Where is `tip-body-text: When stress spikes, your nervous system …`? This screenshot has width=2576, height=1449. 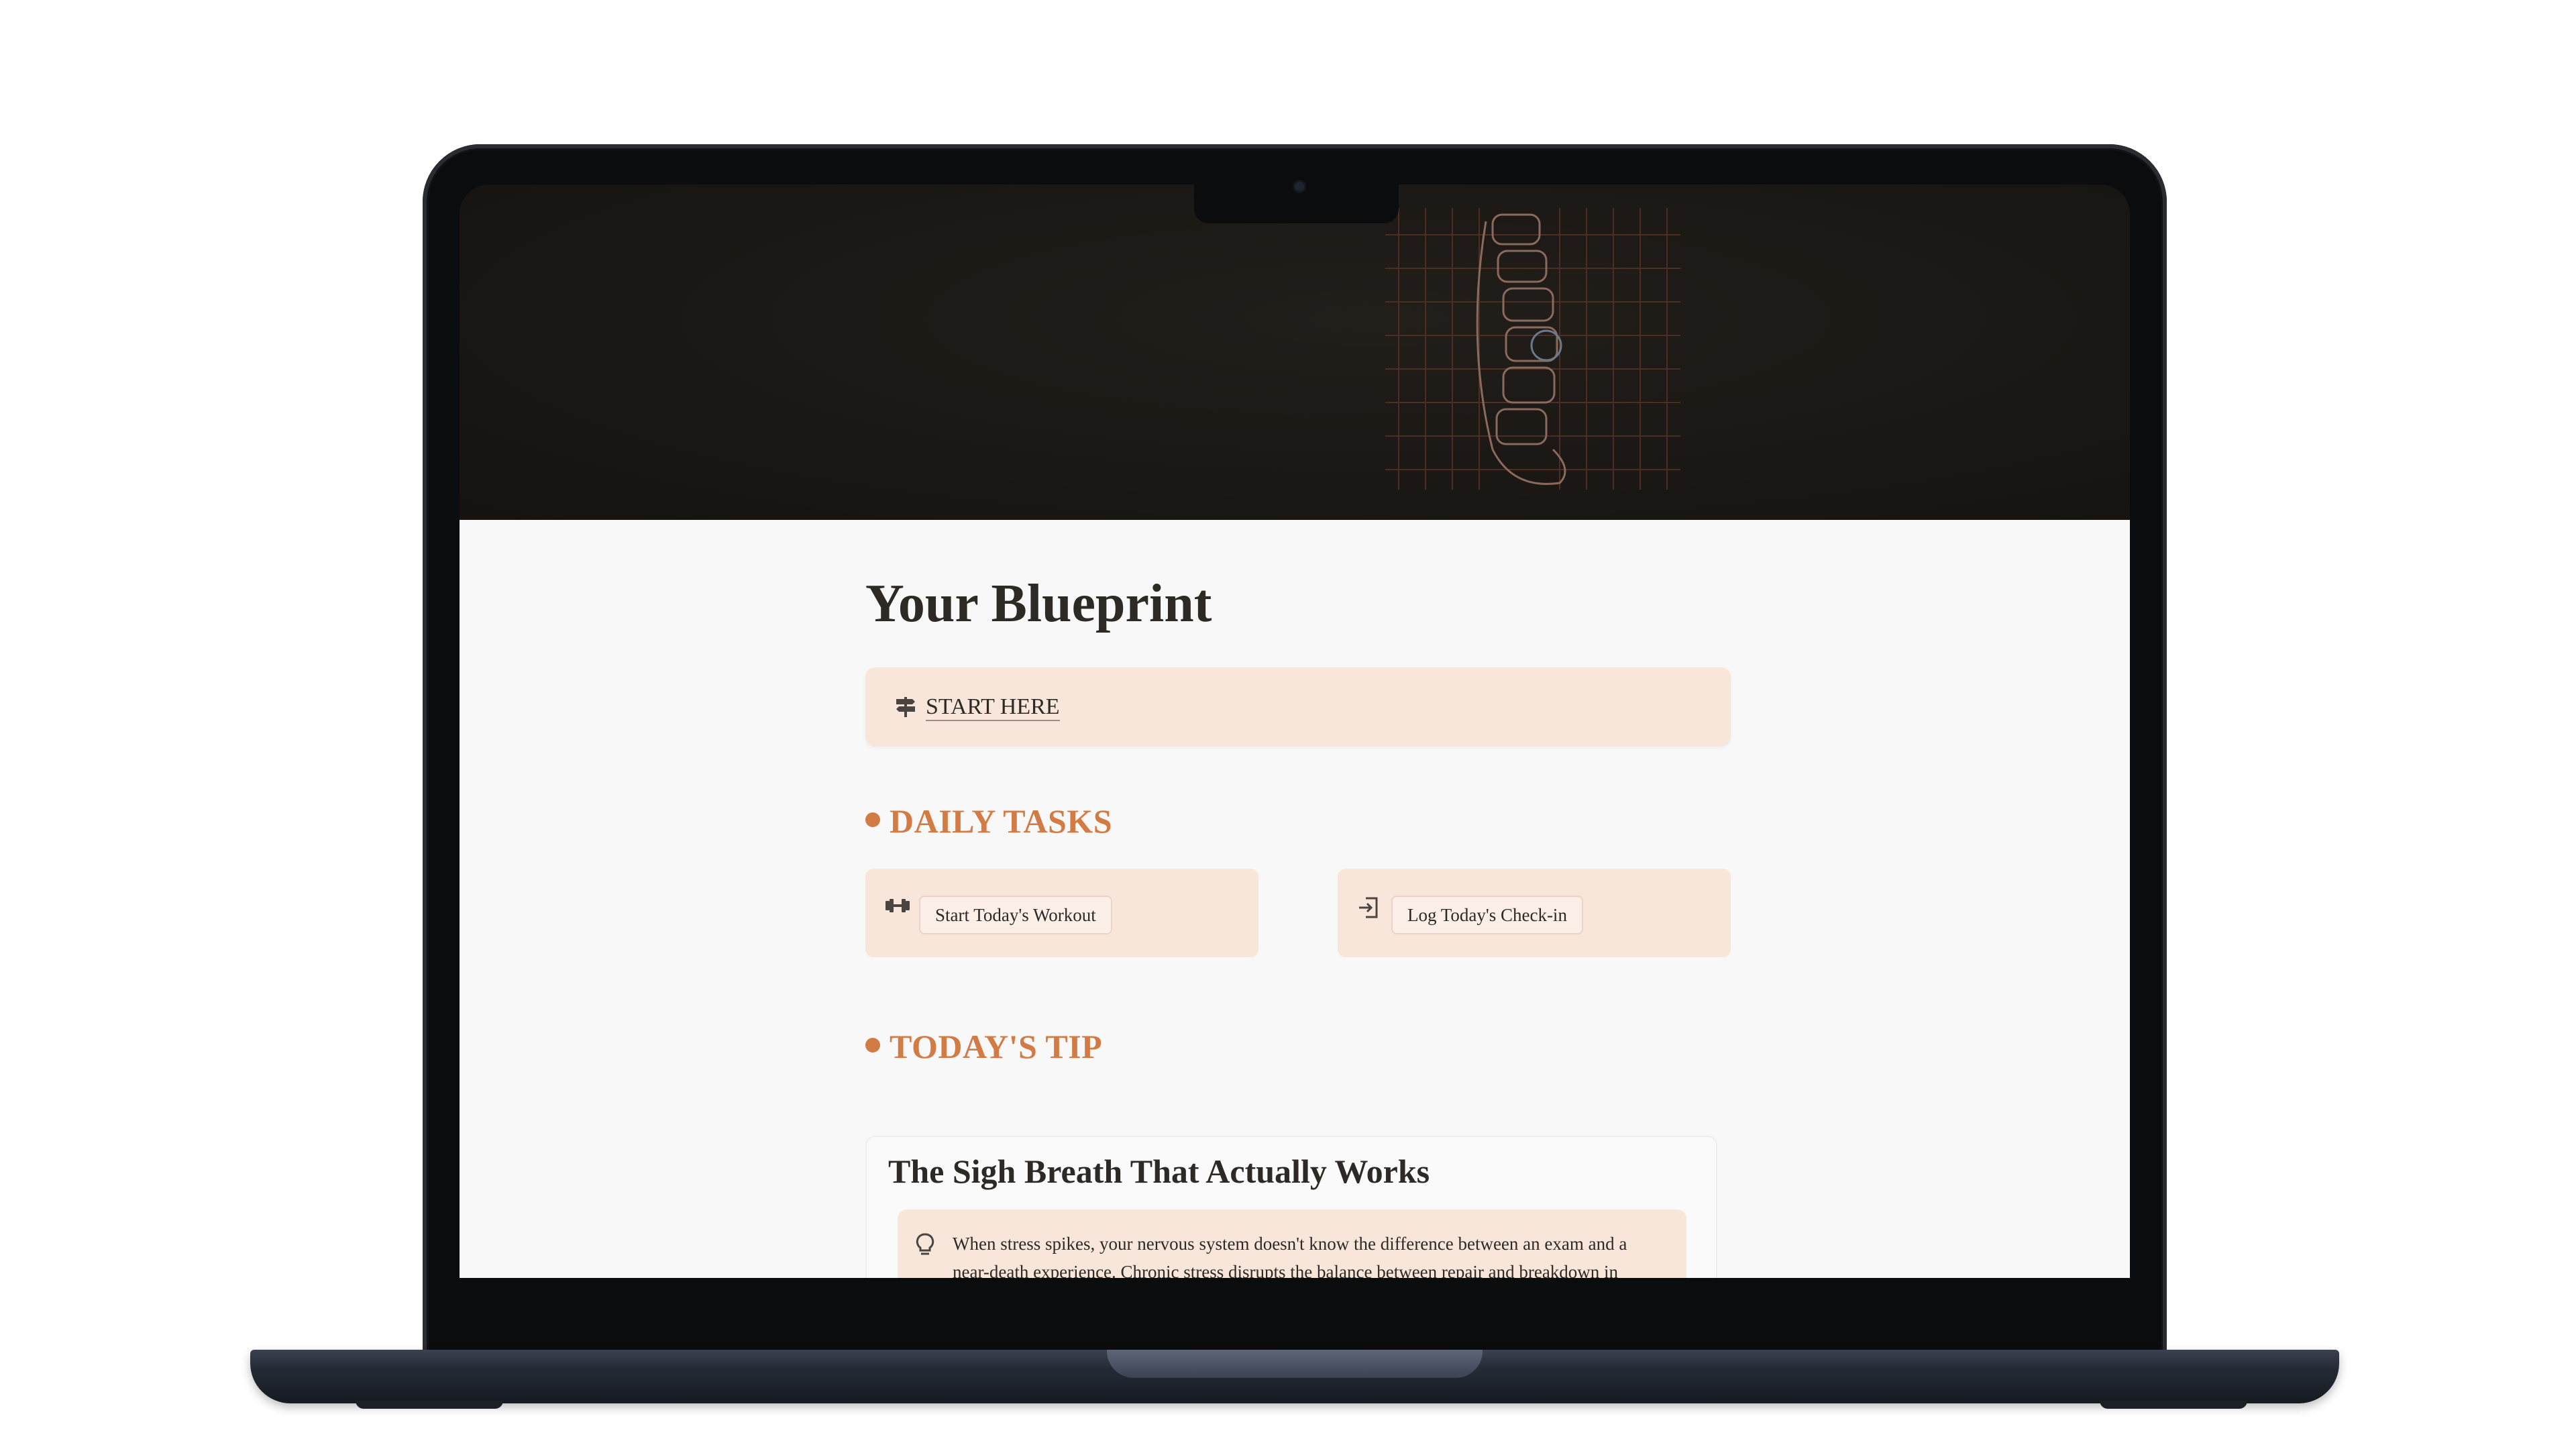
tip-body-text: When stress spikes, your nervous system … is located at coordinates (1290, 1256).